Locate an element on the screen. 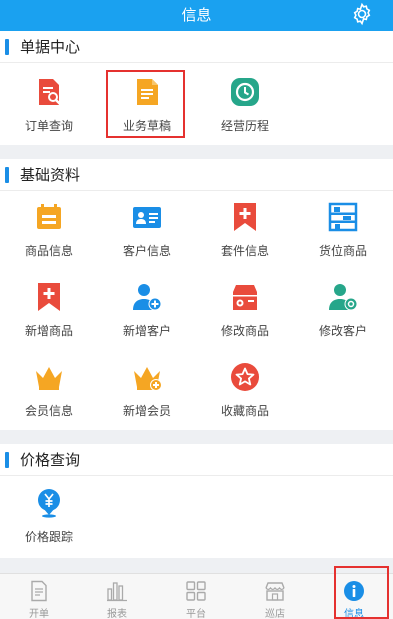 The width and height of the screenshot is (393, 619). tab-billing: 开单 is located at coordinates (39, 596).